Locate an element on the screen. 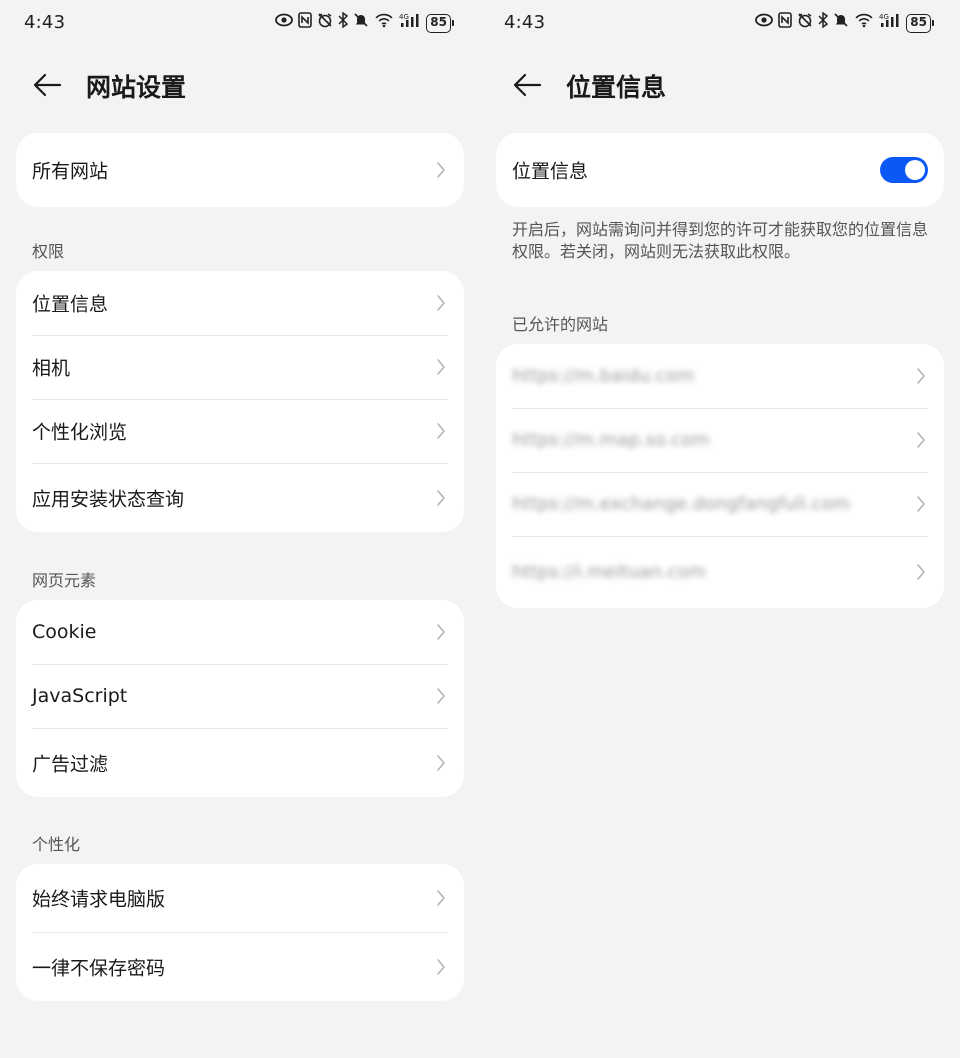  page-title: 网站设置 is located at coordinates (136, 87).